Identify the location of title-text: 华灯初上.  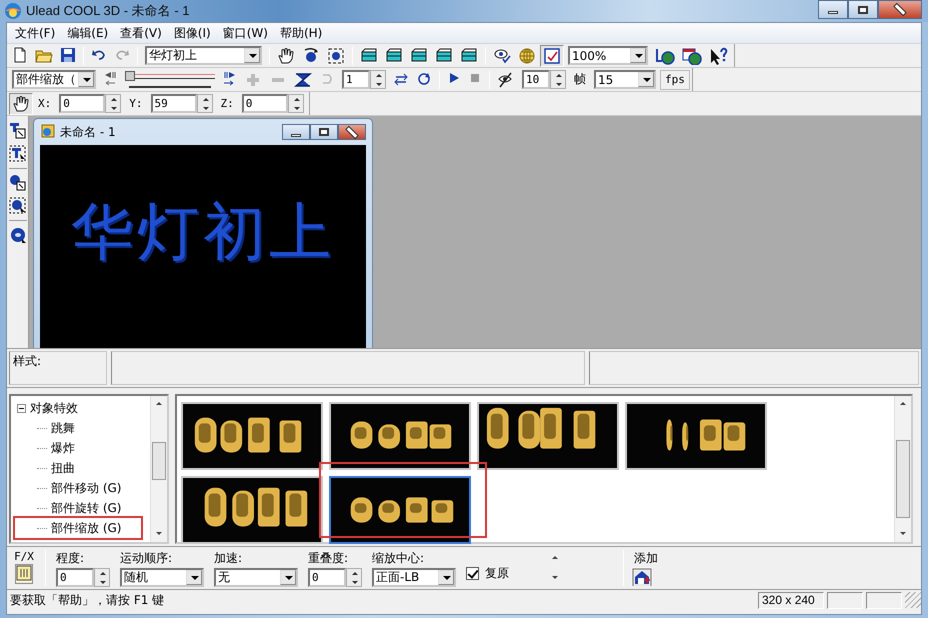
(203, 232).